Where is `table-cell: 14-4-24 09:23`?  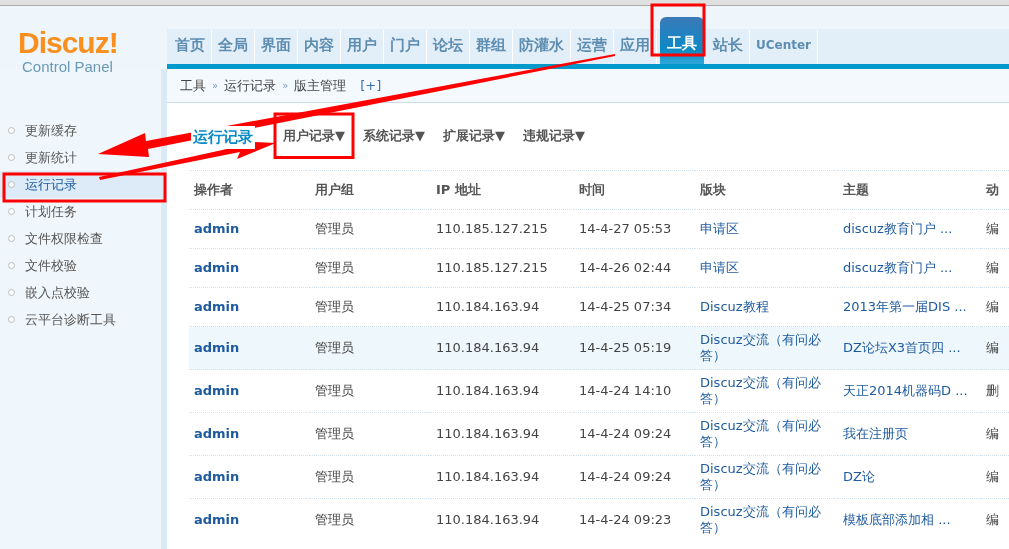 table-cell: 14-4-24 09:23 is located at coordinates (625, 520).